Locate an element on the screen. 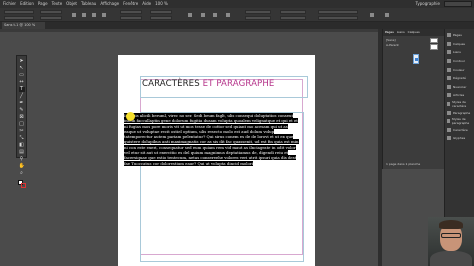  selection-tool-icon: ➤ is located at coordinates (22, 61).